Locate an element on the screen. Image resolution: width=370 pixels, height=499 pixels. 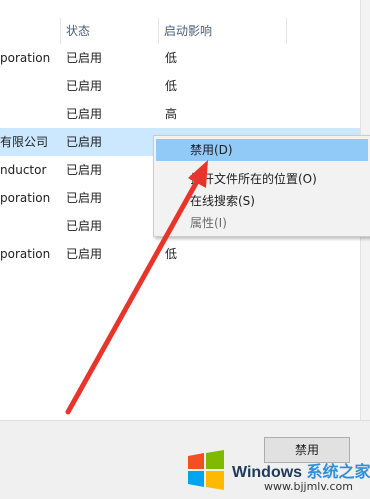
watermark-logo: Windows 系统之家 www.bjjmlv.com is located at coordinates (270, 468).